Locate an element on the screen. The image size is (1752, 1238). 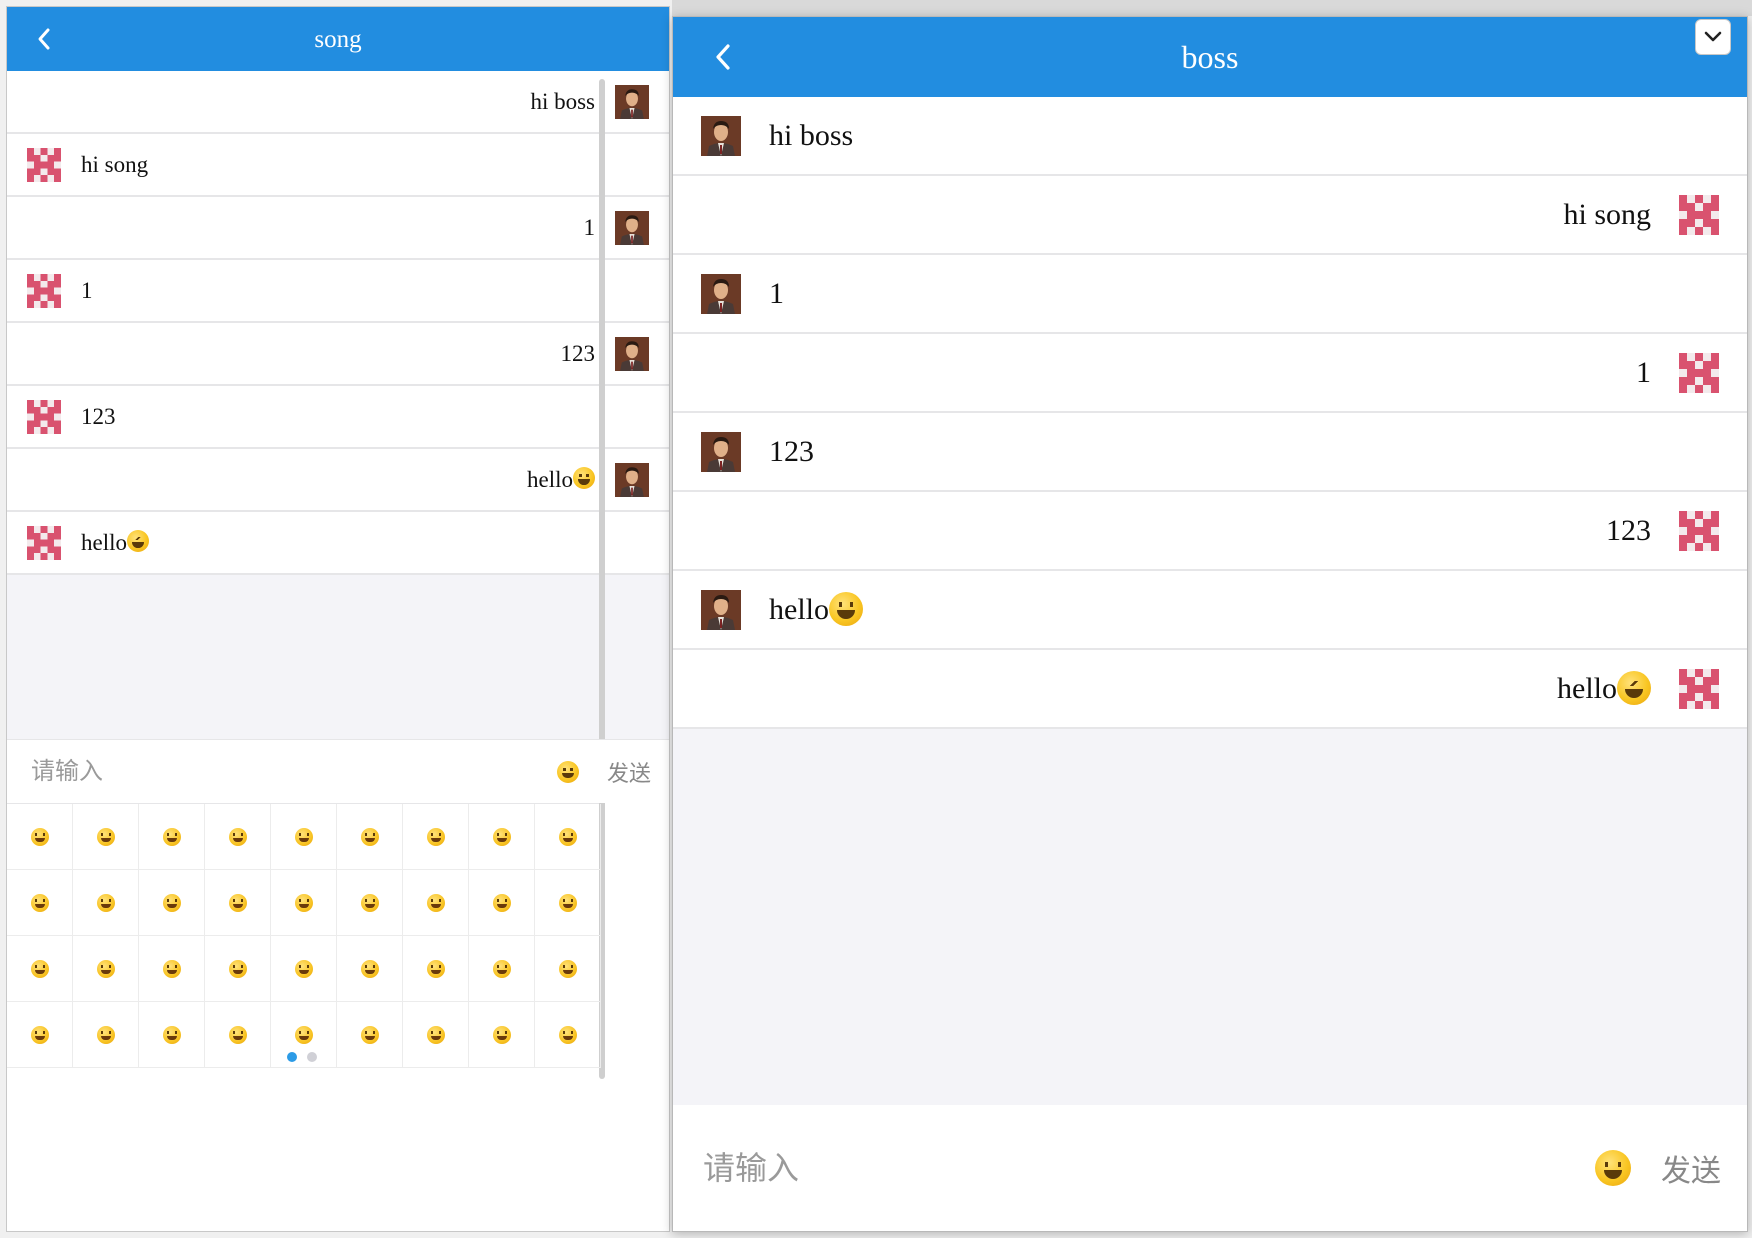
chat-header: song is located at coordinates (338, 39).